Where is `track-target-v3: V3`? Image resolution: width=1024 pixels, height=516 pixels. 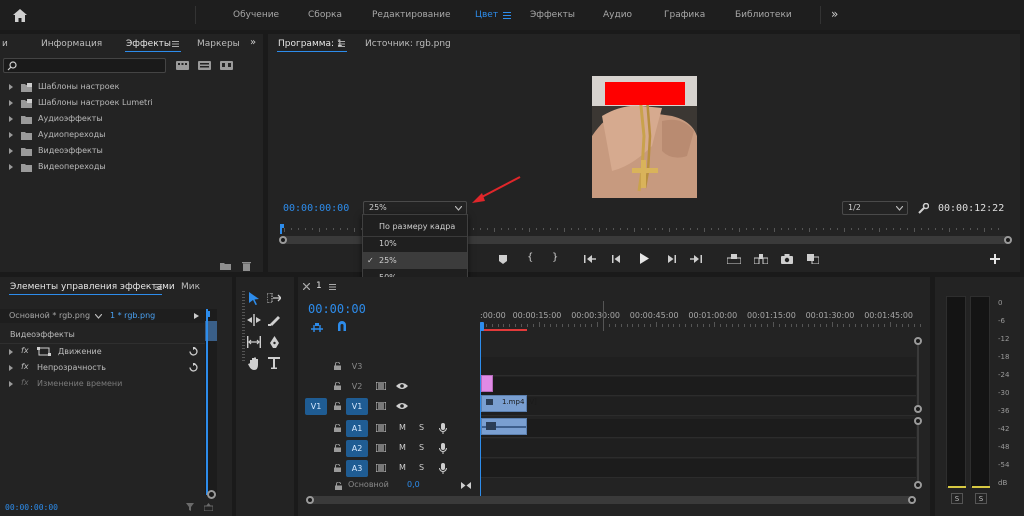
track-target-v3: V3 is located at coordinates (357, 366).